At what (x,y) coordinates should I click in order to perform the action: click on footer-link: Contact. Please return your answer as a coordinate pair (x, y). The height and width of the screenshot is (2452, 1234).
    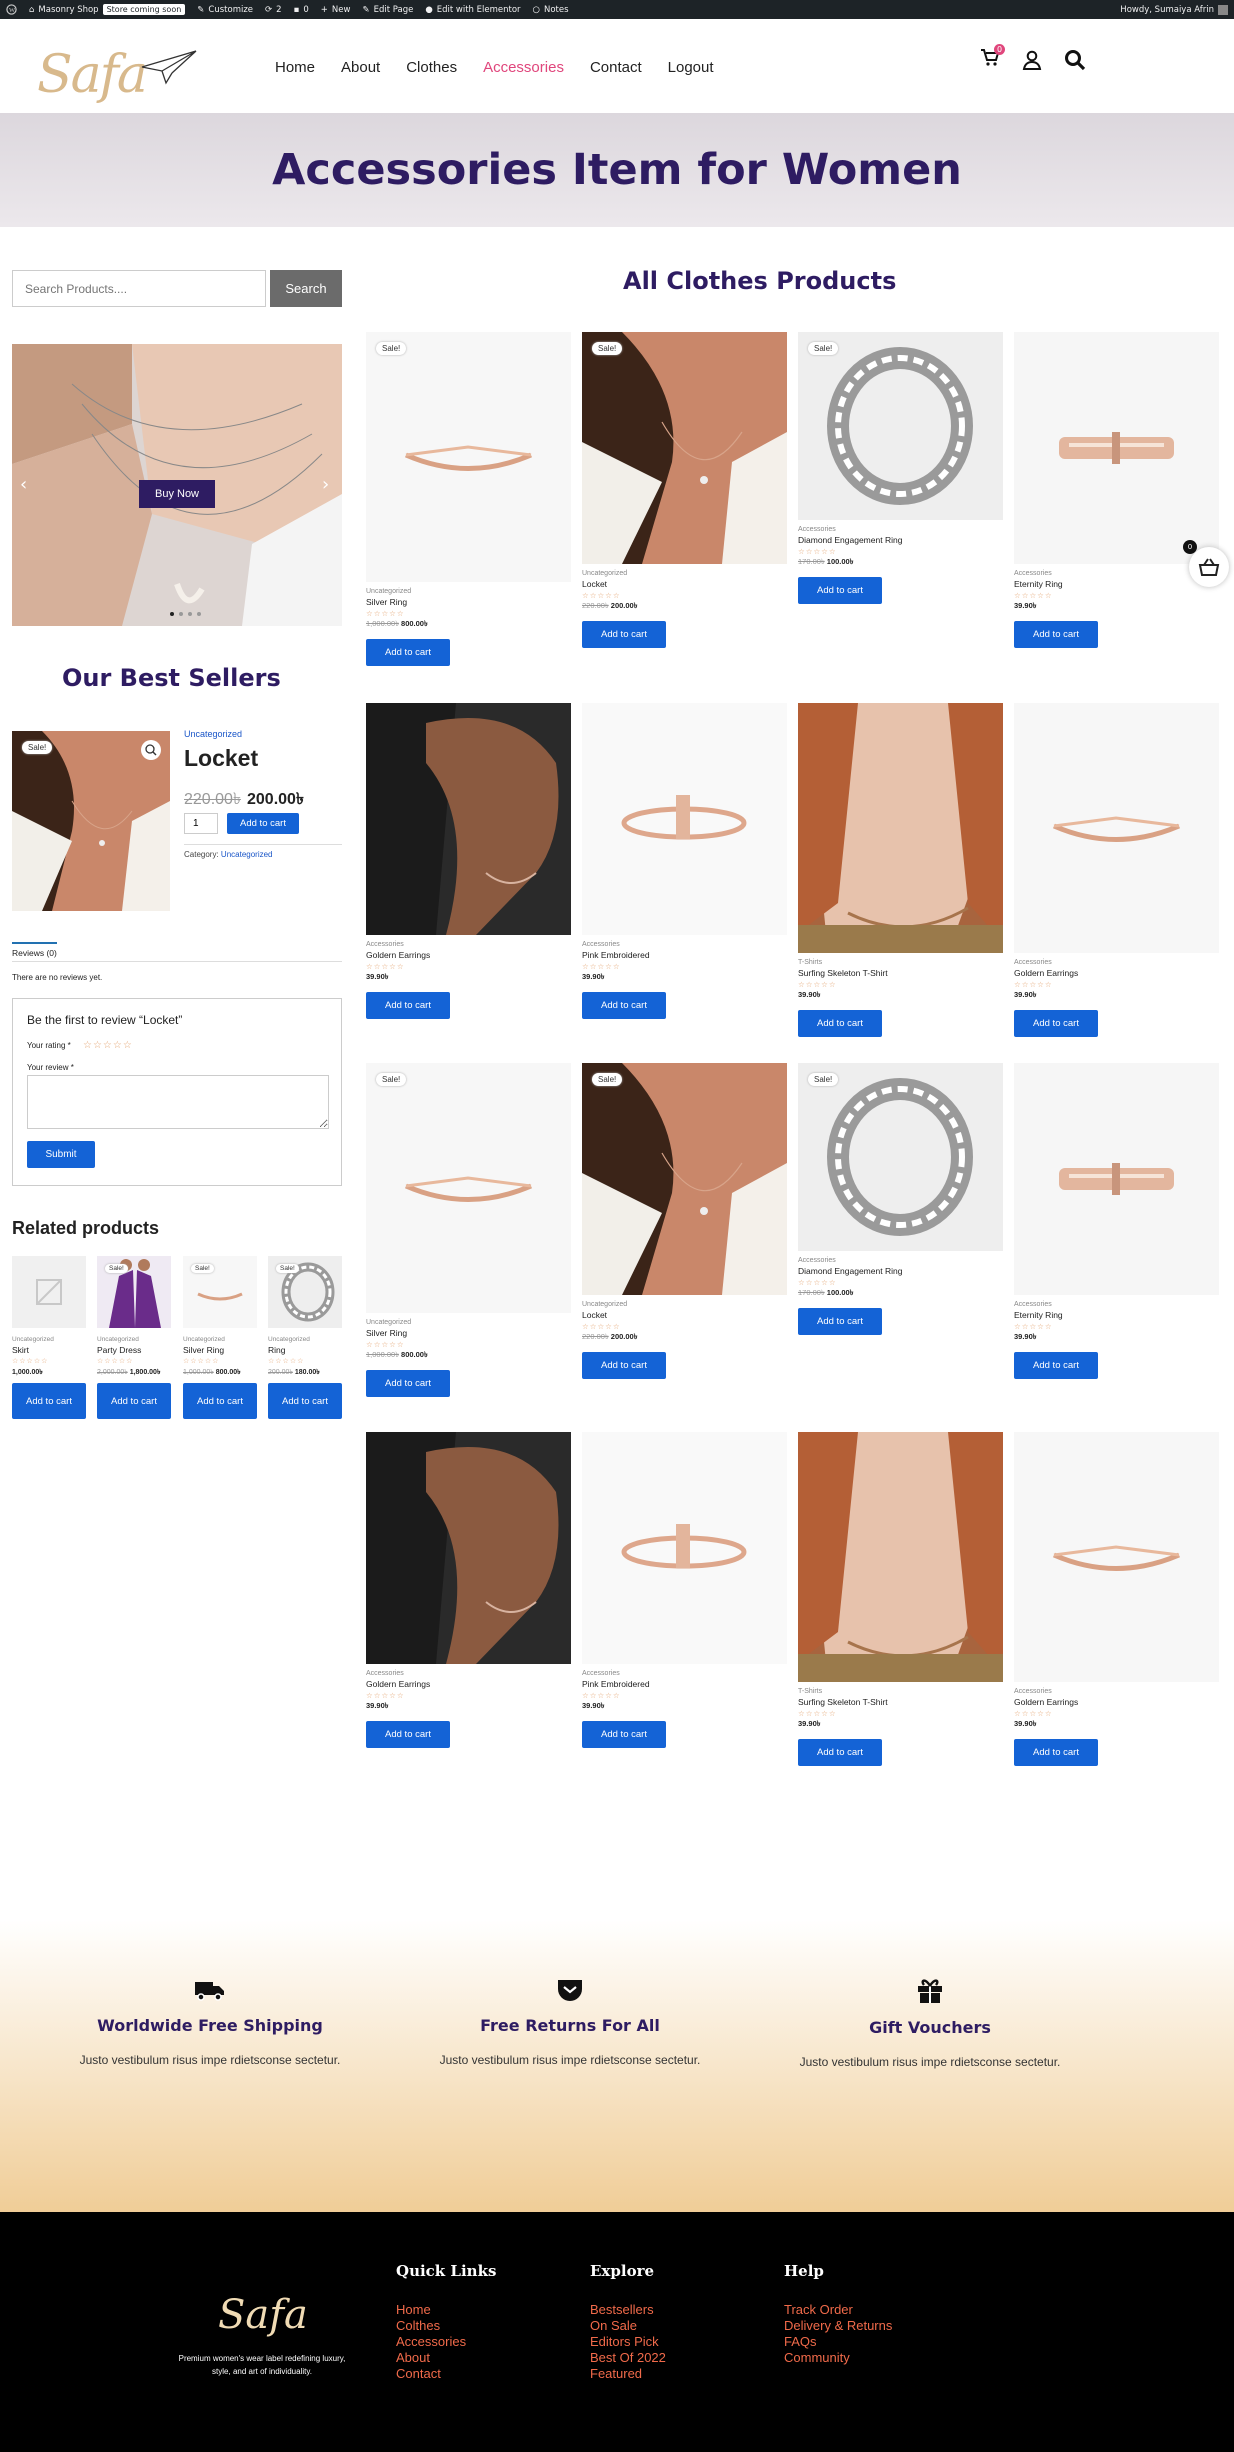
    Looking at the image, I should click on (446, 2374).